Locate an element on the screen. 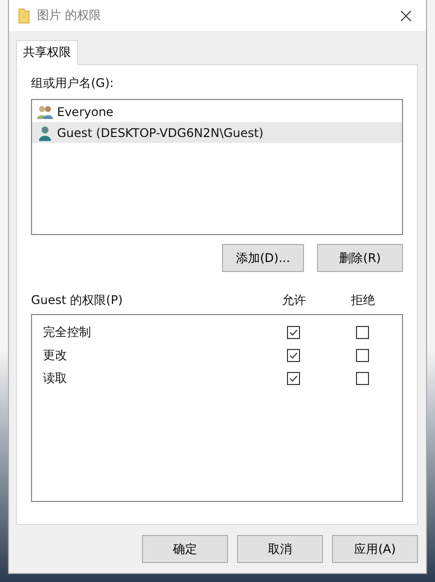  dialog-button: 确定 is located at coordinates (185, 549).